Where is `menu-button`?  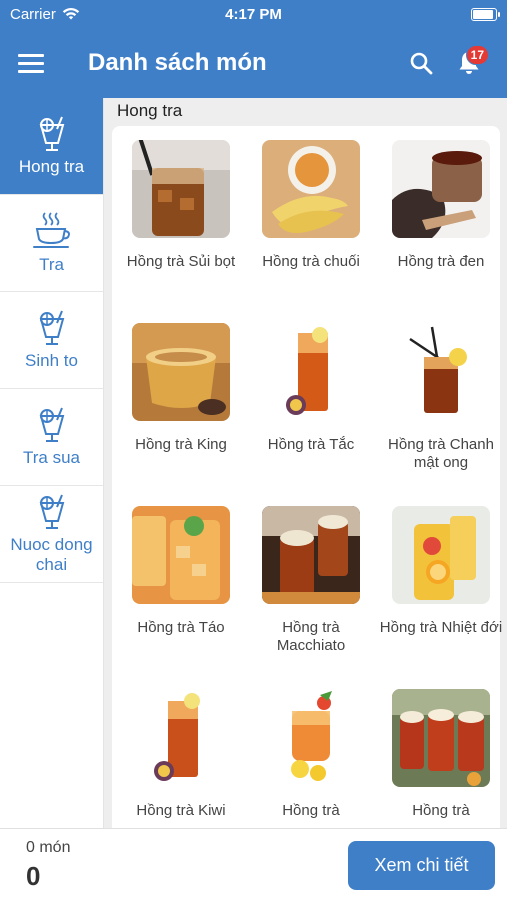
menu-button is located at coordinates (33, 63).